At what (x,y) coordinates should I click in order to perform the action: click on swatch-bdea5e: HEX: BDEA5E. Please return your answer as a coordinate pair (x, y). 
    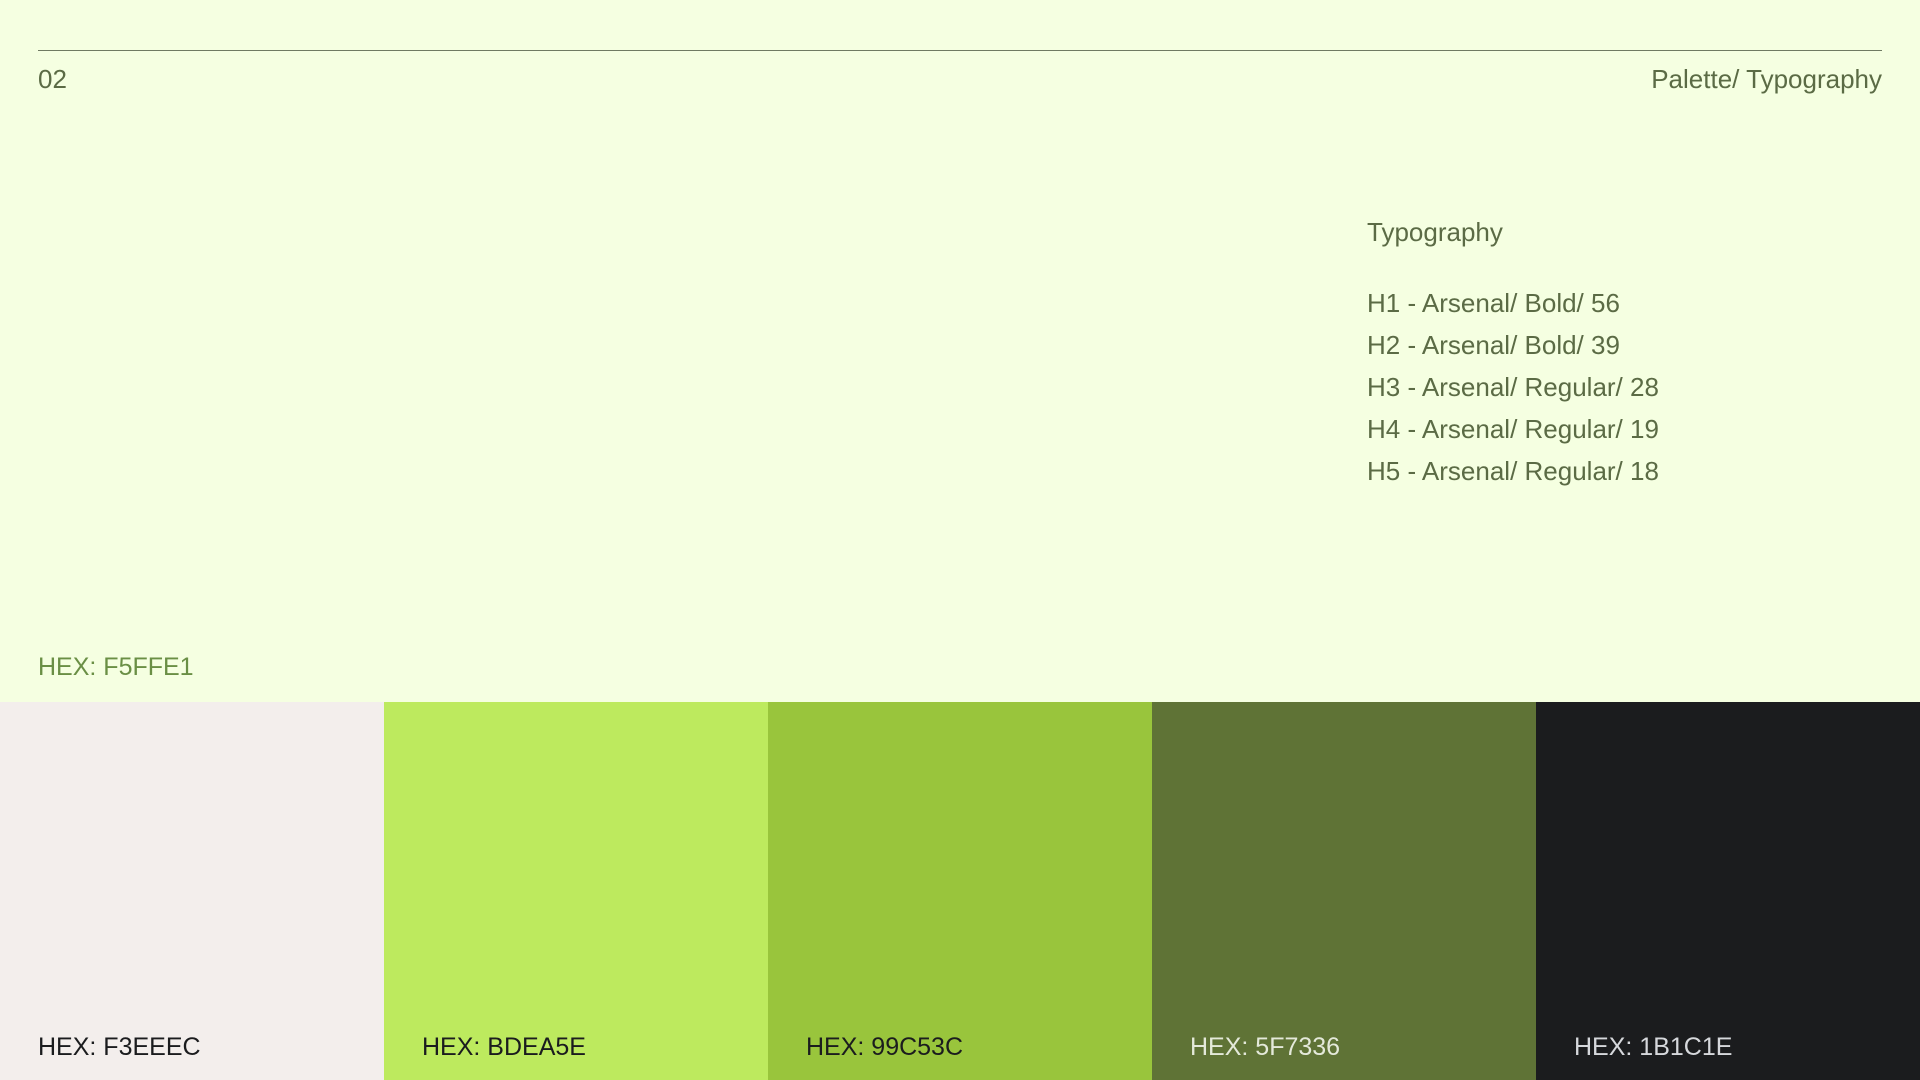
    Looking at the image, I should click on (576, 891).